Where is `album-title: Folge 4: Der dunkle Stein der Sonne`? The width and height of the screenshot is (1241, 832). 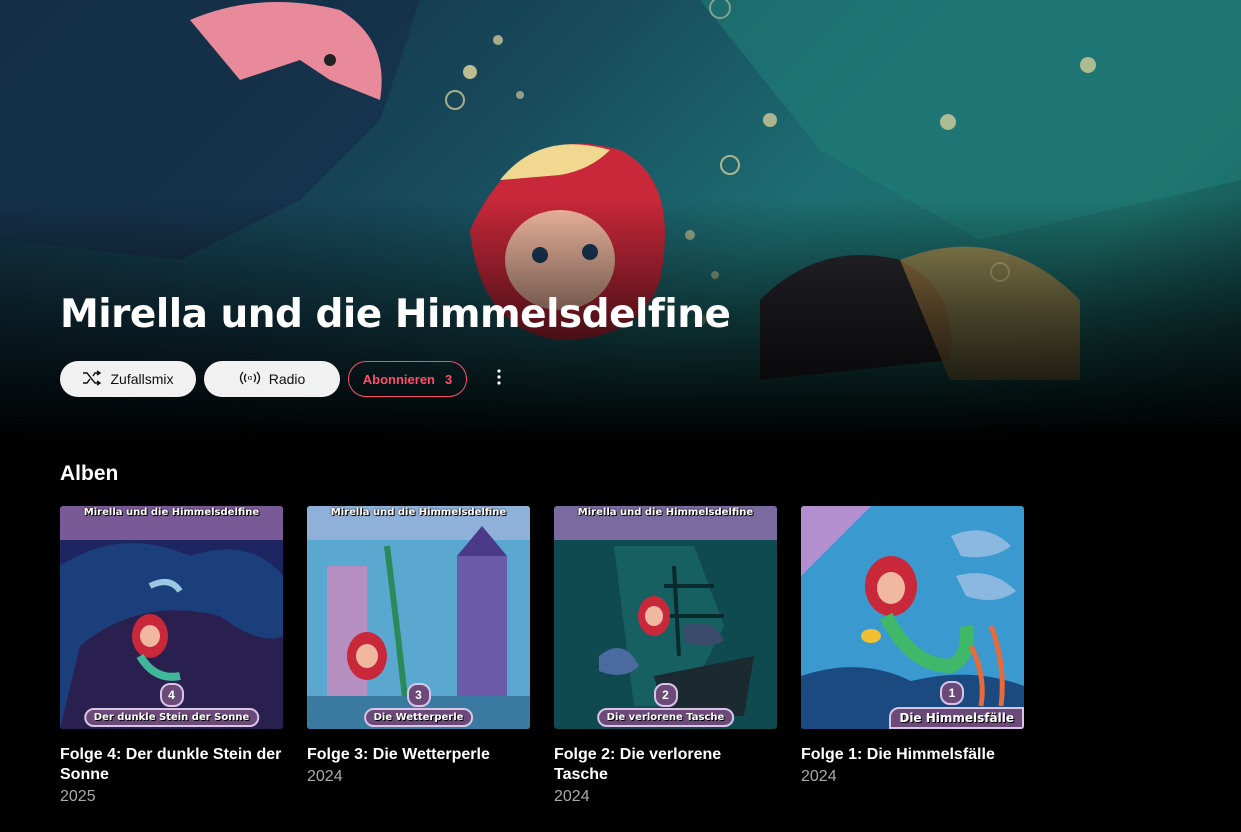
album-title: Folge 4: Der dunkle Stein der Sonne is located at coordinates (171, 765).